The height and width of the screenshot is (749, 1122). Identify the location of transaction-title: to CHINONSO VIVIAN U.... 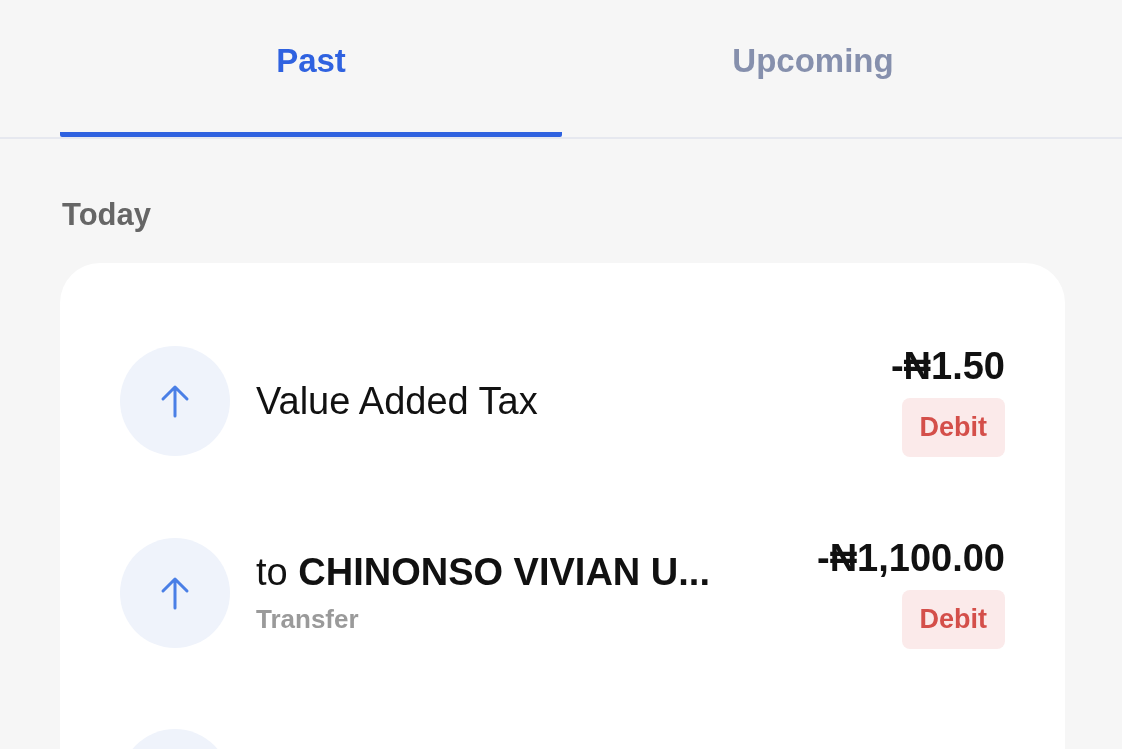
(483, 572).